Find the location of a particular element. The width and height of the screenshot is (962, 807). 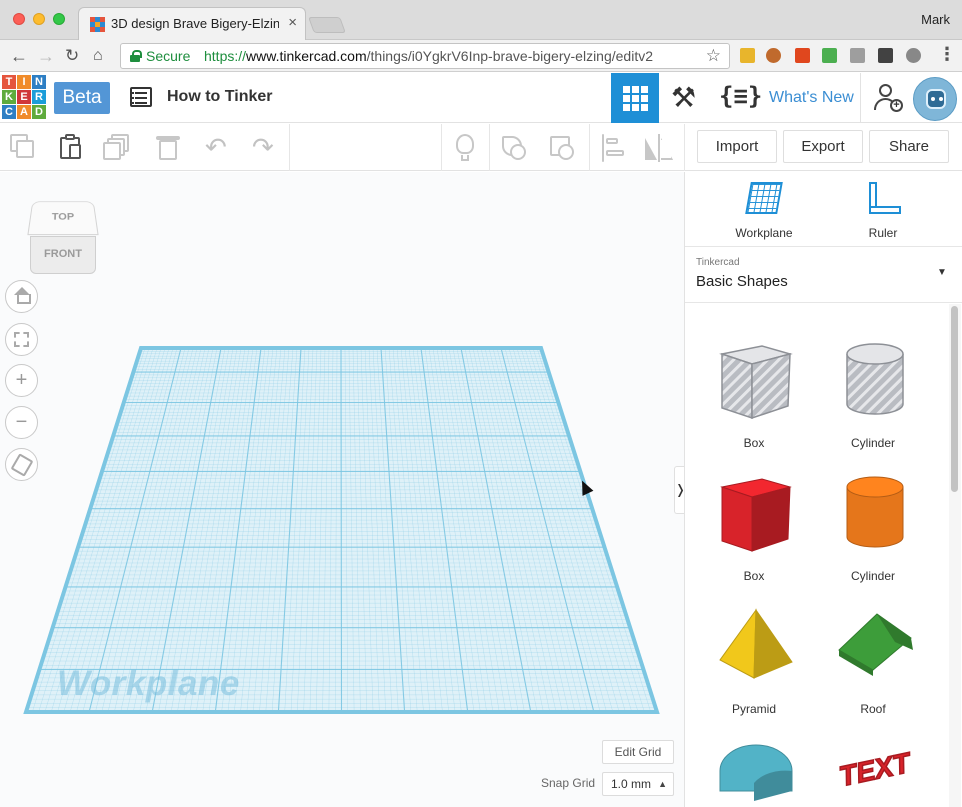

home-view-icon is located at coordinates (22, 295).